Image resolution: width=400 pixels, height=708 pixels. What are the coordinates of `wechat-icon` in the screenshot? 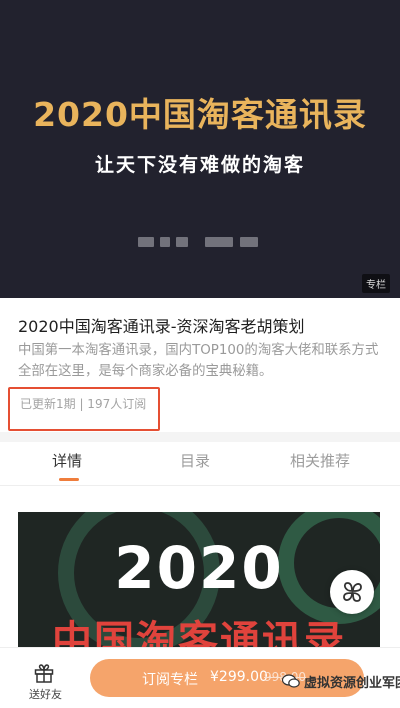 It's located at (291, 681).